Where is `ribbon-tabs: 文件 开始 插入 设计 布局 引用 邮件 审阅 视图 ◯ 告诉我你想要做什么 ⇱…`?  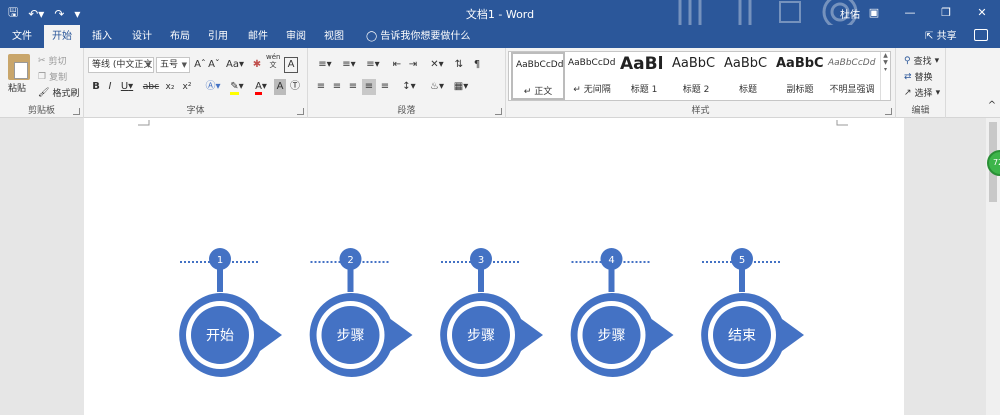
ribbon-tabs: 文件 开始 插入 设计 布局 引用 邮件 审阅 视图 ◯ 告诉我你想要做什么 ⇱… is located at coordinates (500, 36).